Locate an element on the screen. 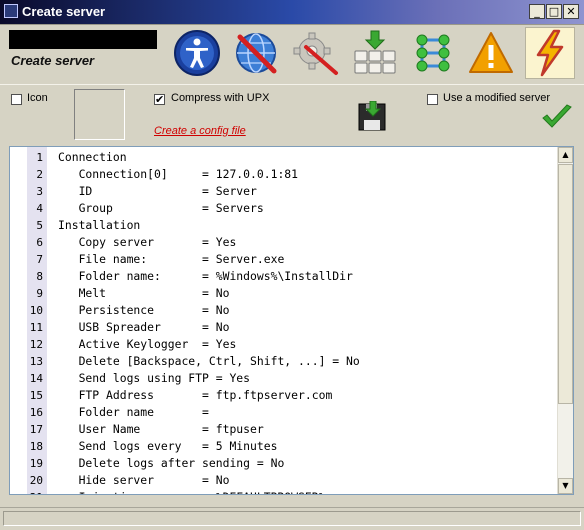 This screenshot has height=530, width=584. line-text: Connection[0] = 127.0.0.1:81 is located at coordinates (178, 174).